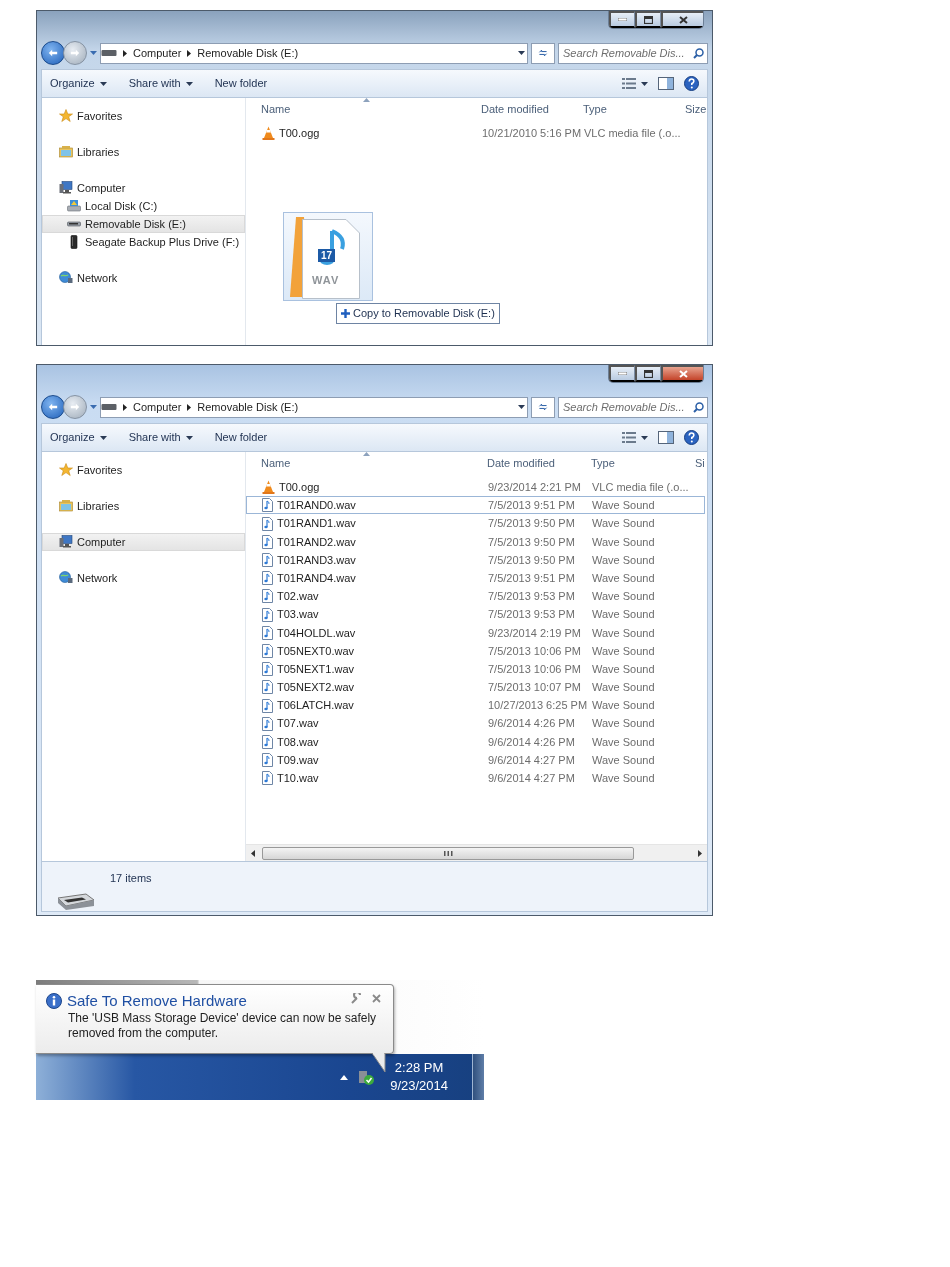  Describe the element at coordinates (143, 242) in the screenshot. I see `nav-item: Seagate Backup Plus Drive (F:)` at that location.